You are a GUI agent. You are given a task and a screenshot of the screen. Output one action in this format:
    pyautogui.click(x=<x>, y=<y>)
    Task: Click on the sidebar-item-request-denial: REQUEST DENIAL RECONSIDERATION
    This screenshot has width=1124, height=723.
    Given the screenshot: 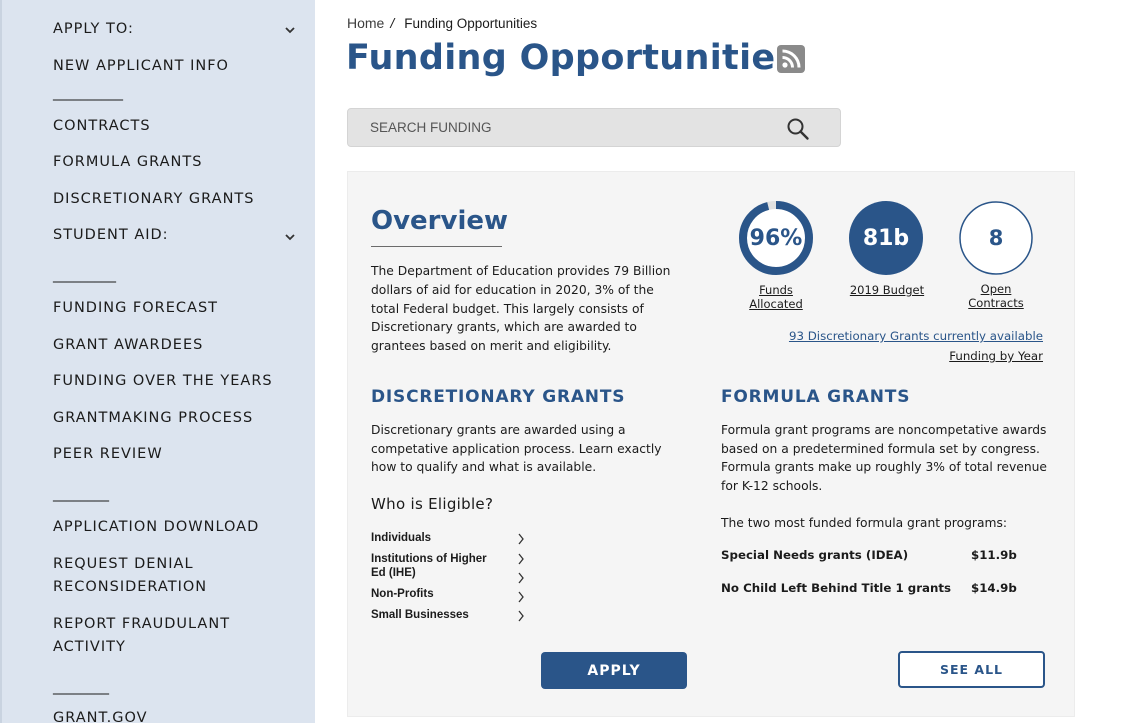 What is the action you would take?
    pyautogui.click(x=158, y=576)
    